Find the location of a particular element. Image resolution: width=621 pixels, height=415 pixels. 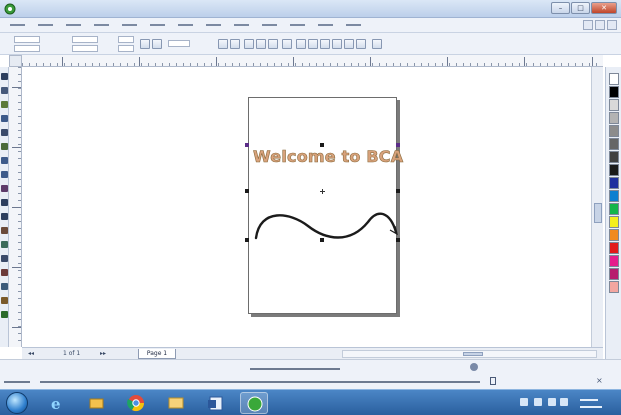

selection-handle-bottom-center is located at coordinates (322, 240).